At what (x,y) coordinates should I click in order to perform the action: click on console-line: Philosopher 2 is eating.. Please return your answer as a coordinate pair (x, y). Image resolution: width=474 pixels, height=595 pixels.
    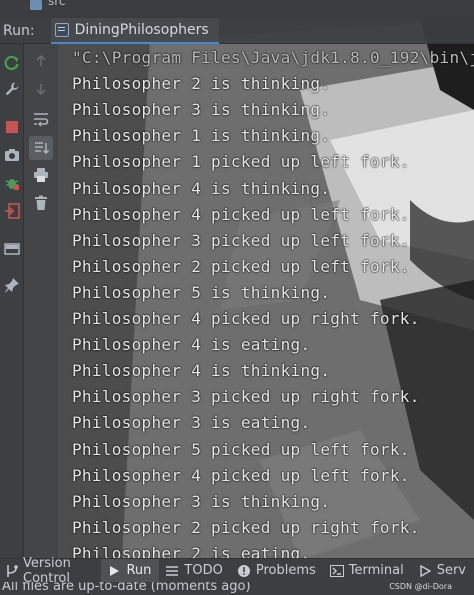
    Looking at the image, I should click on (191, 550).